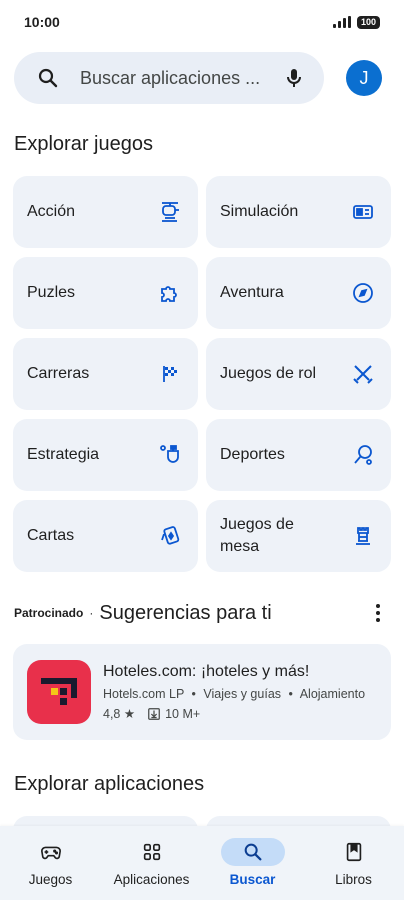  I want to click on app-downloads: 10 M+, so click(183, 713).